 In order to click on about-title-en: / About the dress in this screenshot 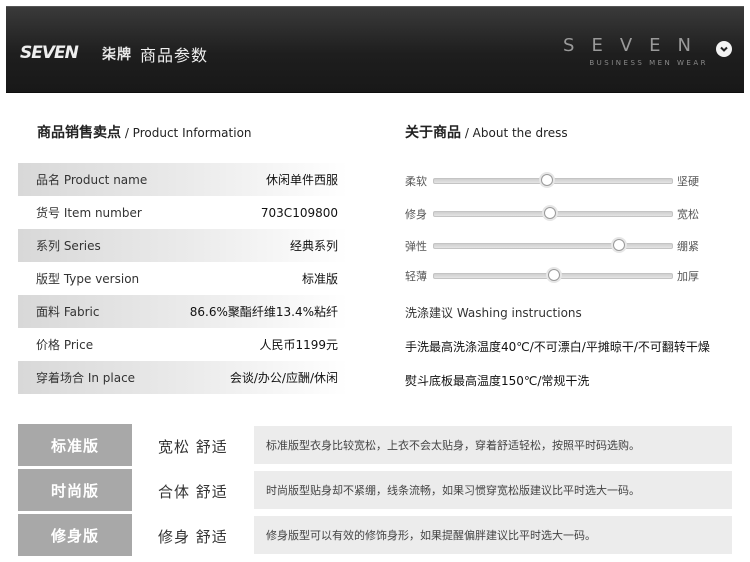, I will do `click(516, 133)`.